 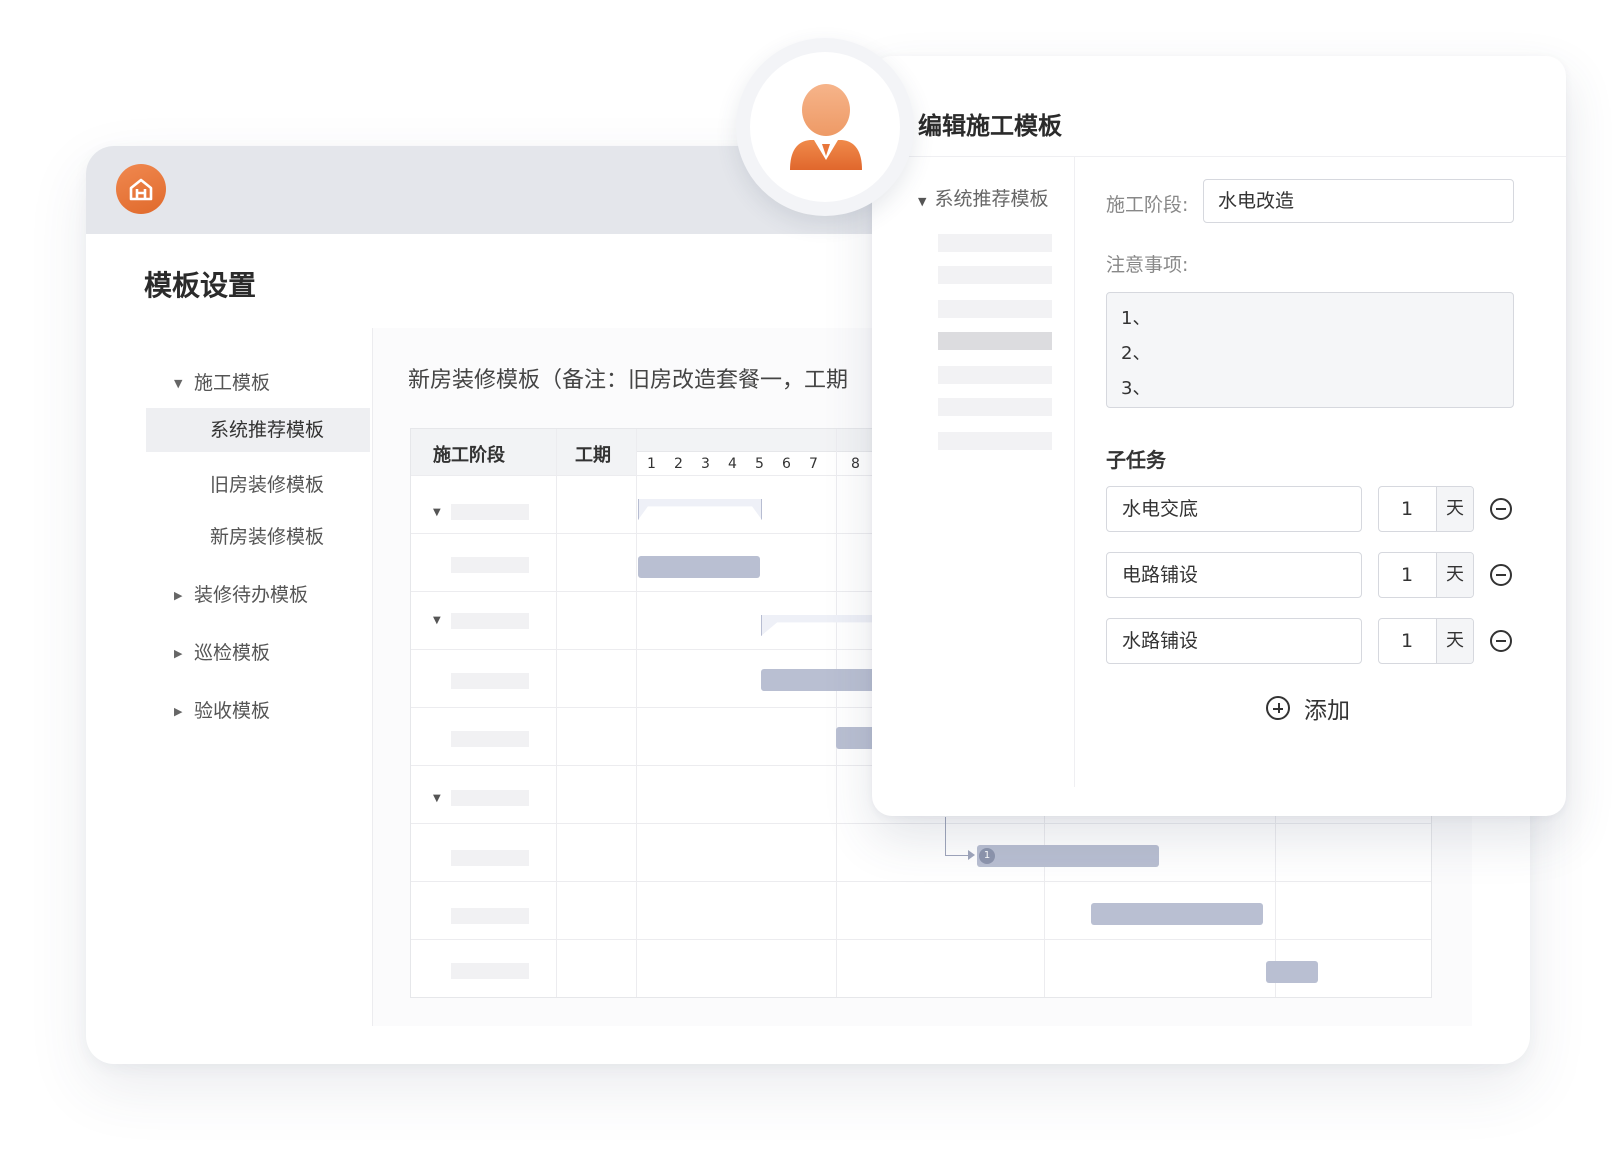 What do you see at coordinates (971, 855) in the screenshot?
I see `dependency-arrow-icon` at bounding box center [971, 855].